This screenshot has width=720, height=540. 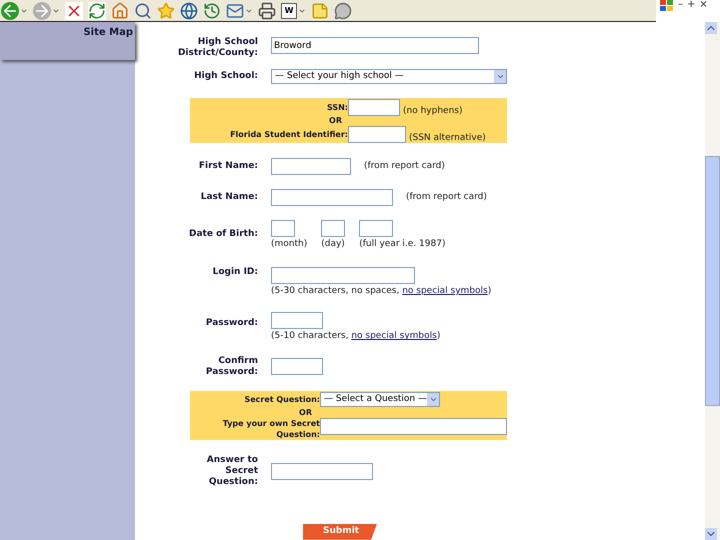 I want to click on field-label: Secret Question:, so click(x=281, y=399).